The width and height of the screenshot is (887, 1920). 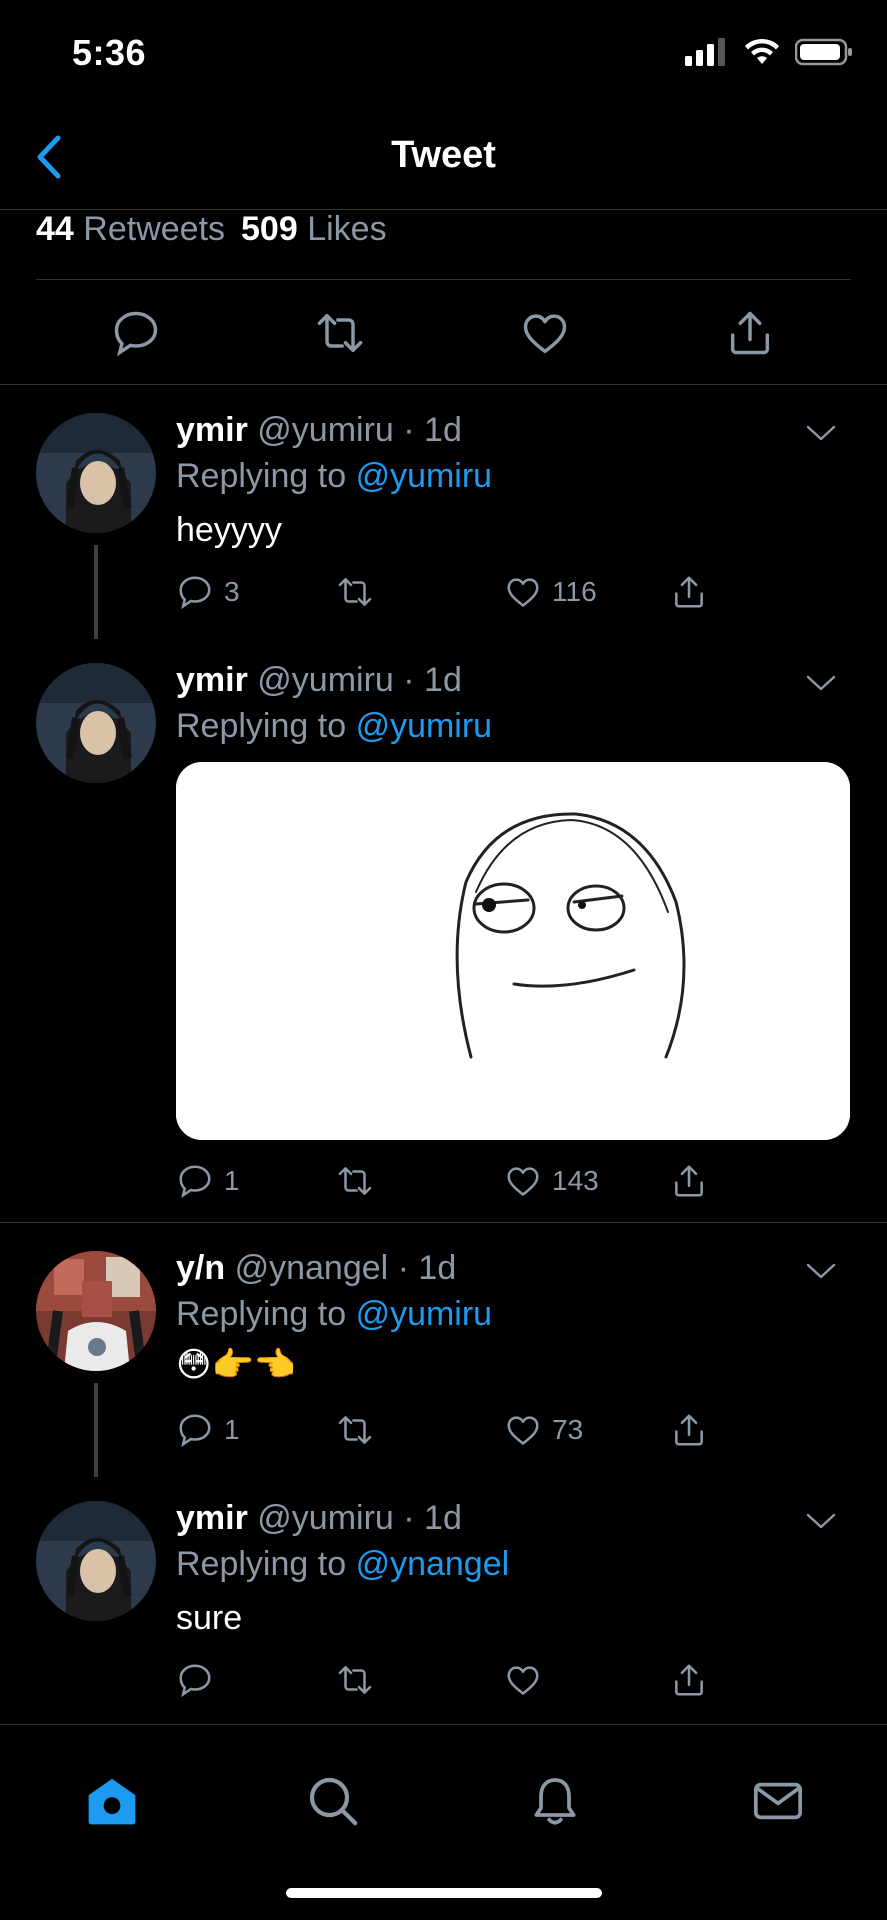 I want to click on mail-icon, so click(x=778, y=1801).